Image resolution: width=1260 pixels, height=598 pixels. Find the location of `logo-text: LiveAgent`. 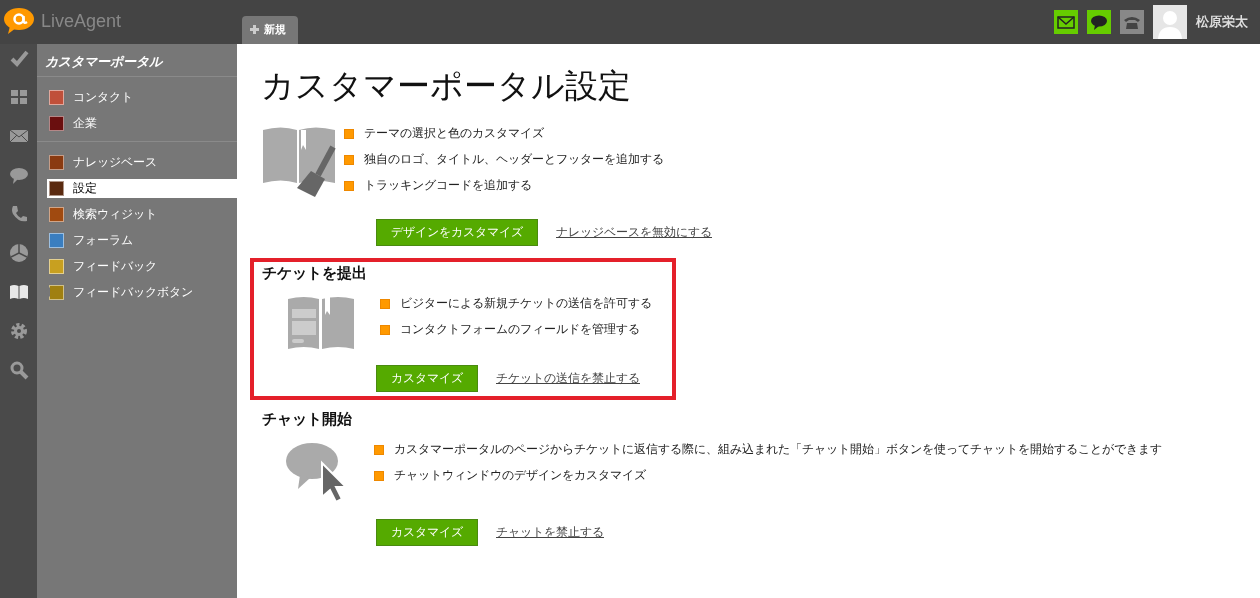

logo-text: LiveAgent is located at coordinates (81, 21).